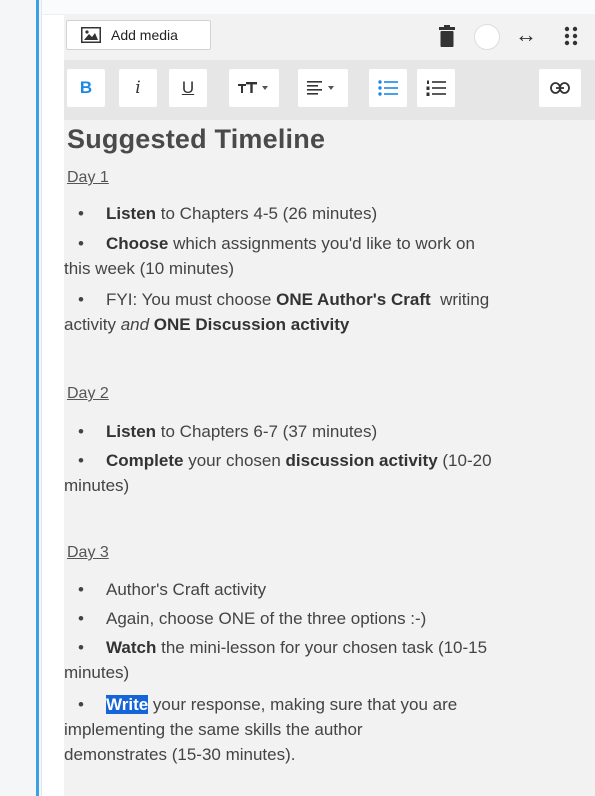 This screenshot has width=595, height=796. I want to click on list-item: • Listen to Chapters 4-5 (26 minutes), so click(228, 213).